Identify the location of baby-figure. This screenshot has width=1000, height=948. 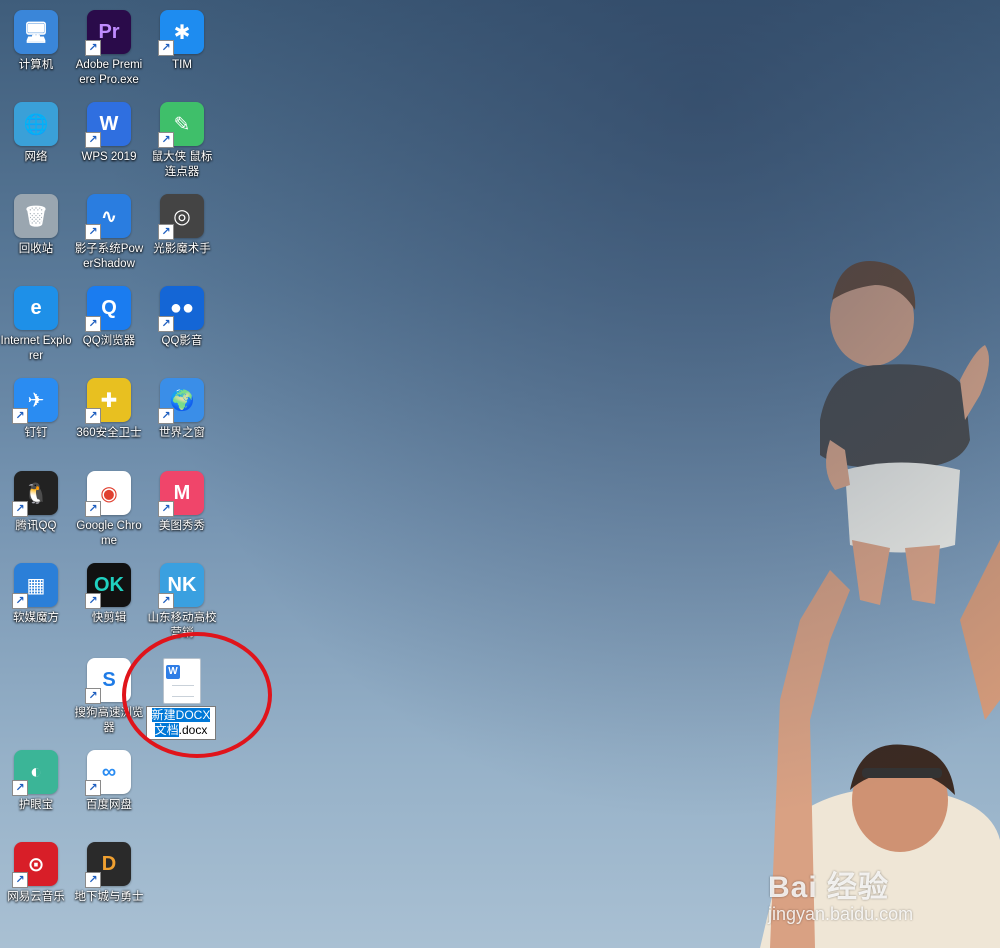
(904, 433).